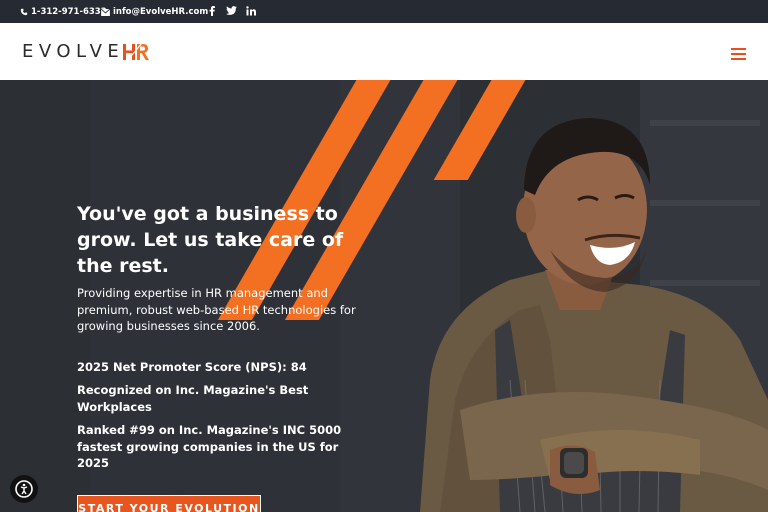  Describe the element at coordinates (738, 54) in the screenshot. I see `menu-hamburger-icon` at that location.